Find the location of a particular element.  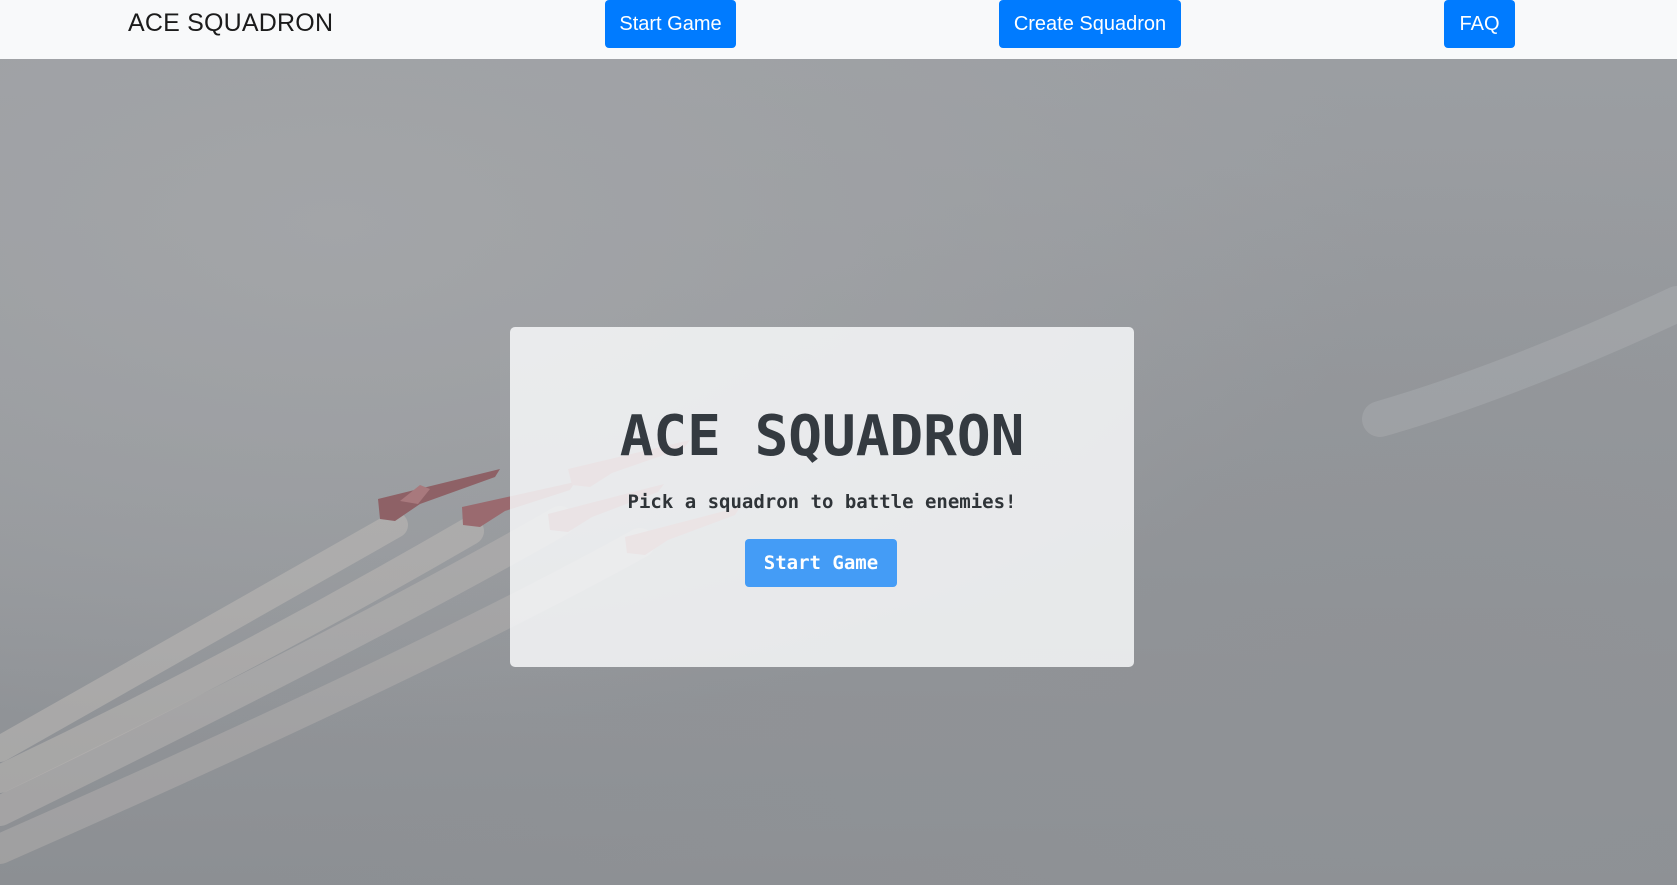

nav-faq-button: FAQ is located at coordinates (1479, 24).